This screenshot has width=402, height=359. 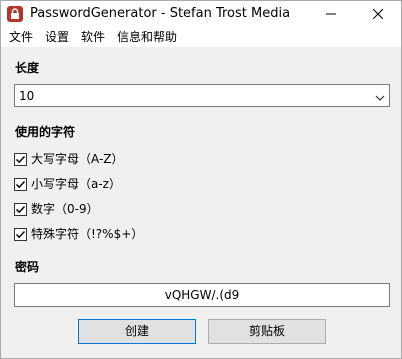 What do you see at coordinates (27, 267) in the screenshot?
I see `password-label: 密码` at bounding box center [27, 267].